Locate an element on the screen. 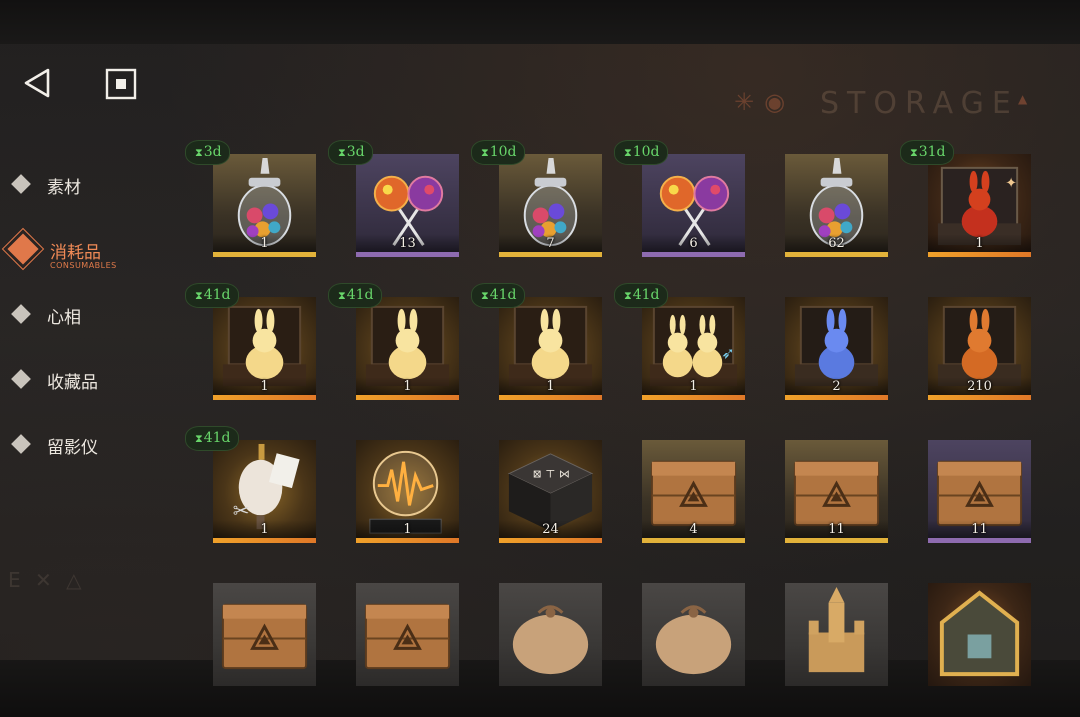 This screenshot has height=717, width=1080. cloth-sack-icon is located at coordinates (693, 640).